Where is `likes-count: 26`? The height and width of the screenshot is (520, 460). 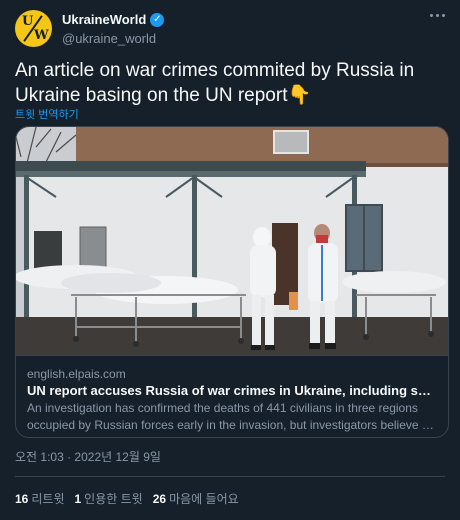 likes-count: 26 is located at coordinates (159, 499).